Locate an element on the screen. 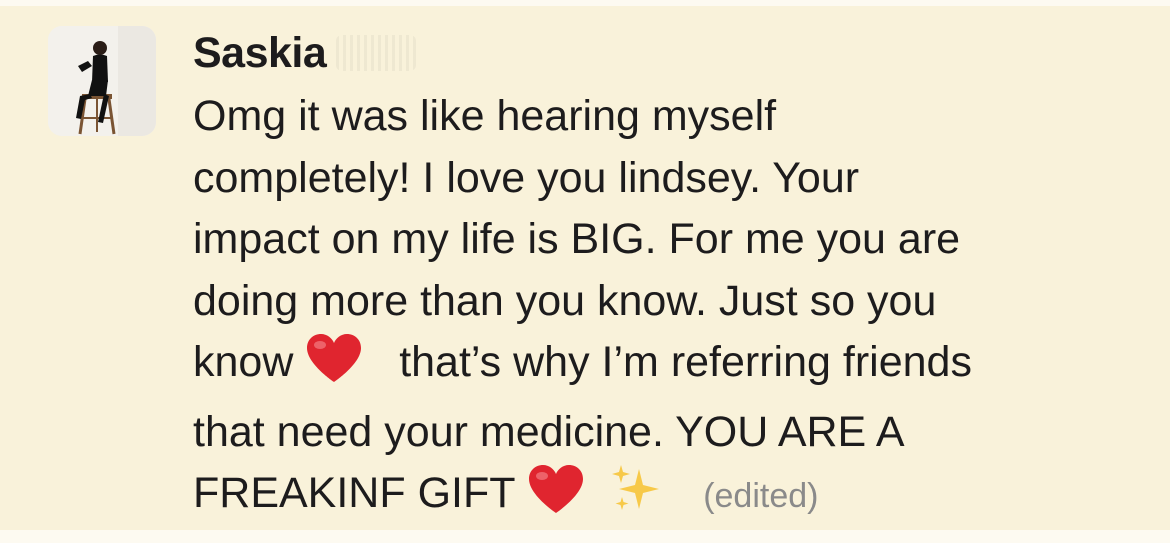 This screenshot has width=1170, height=543. message-header: Saskia is located at coordinates (673, 53).